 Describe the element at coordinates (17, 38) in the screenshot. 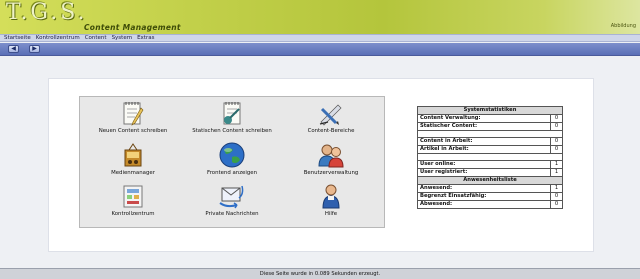

I see `menu-item-startseite: Startseite` at that location.